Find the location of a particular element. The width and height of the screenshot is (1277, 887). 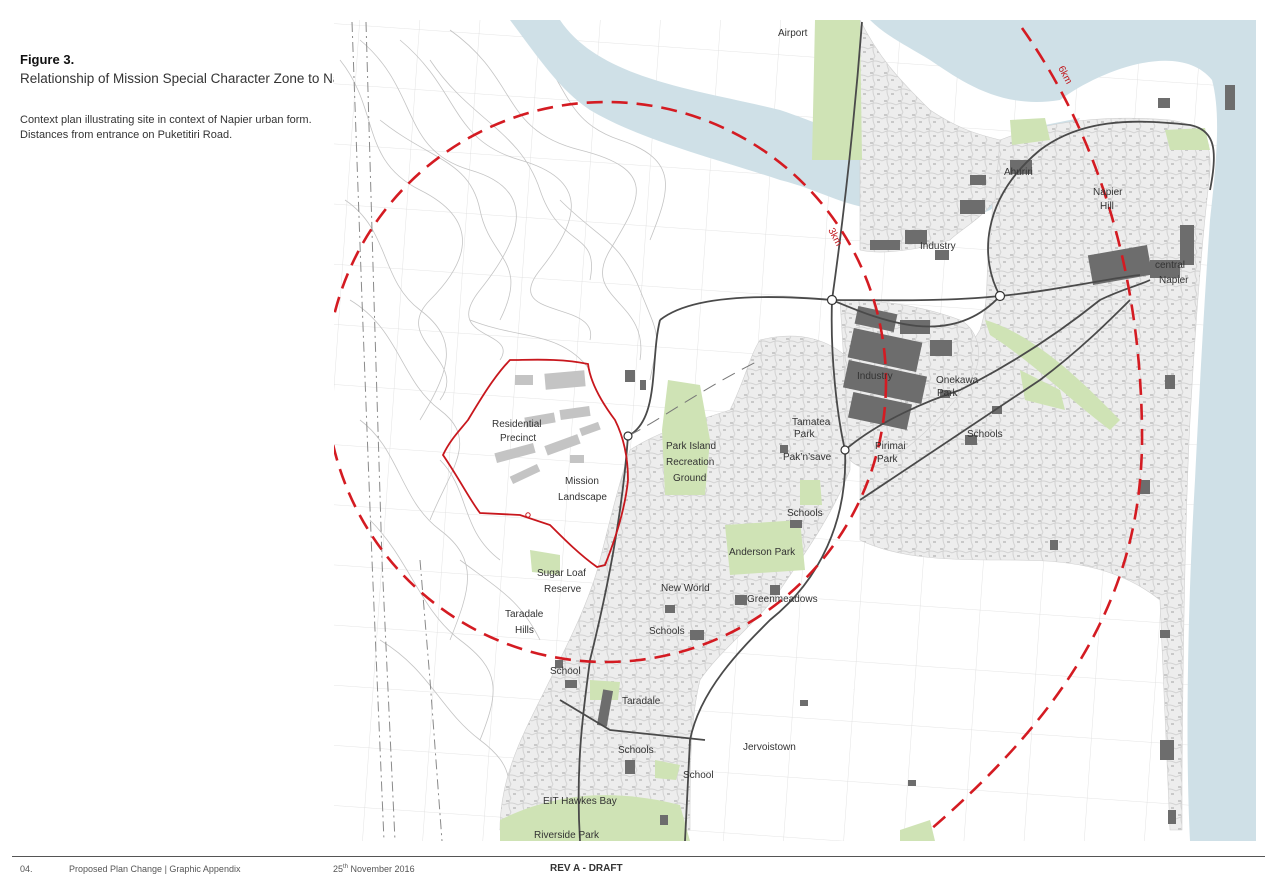

label-taradale: Taradale is located at coordinates (641, 701).